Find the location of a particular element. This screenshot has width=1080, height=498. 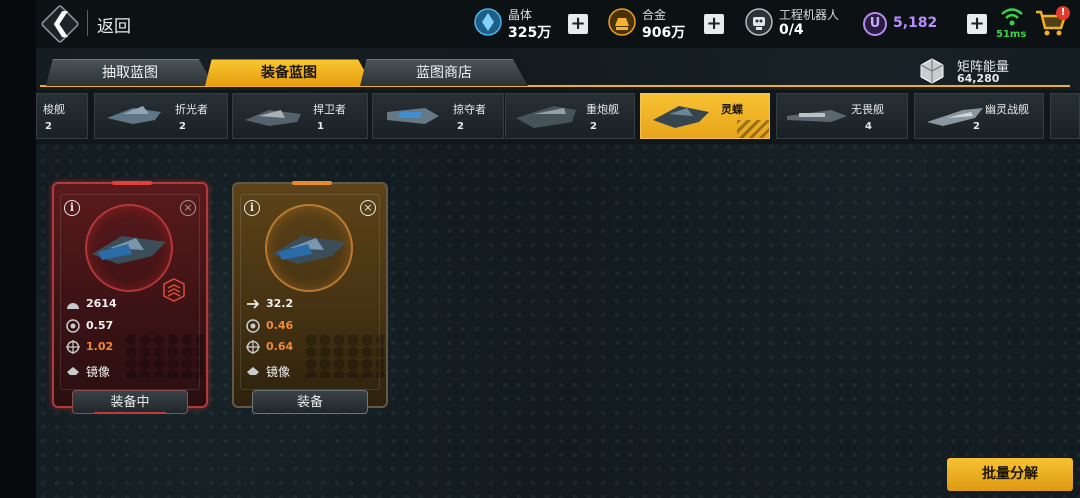

wifi-icon is located at coordinates (1012, 17).